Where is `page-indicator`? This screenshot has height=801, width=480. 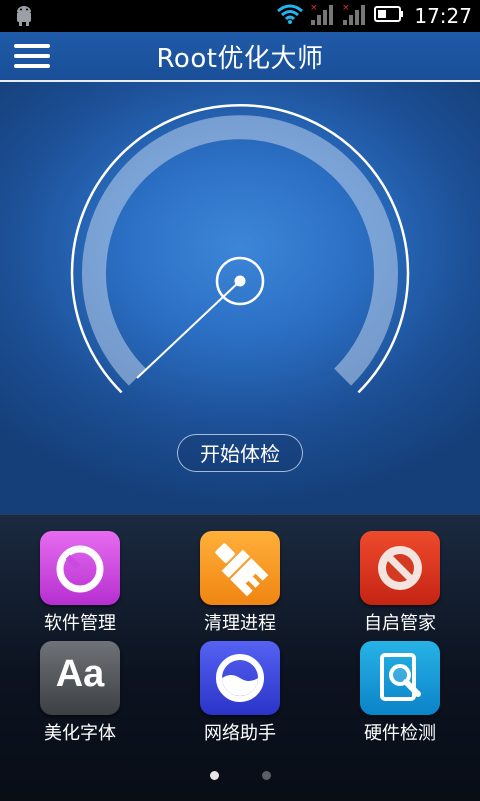
page-indicator is located at coordinates (240, 775).